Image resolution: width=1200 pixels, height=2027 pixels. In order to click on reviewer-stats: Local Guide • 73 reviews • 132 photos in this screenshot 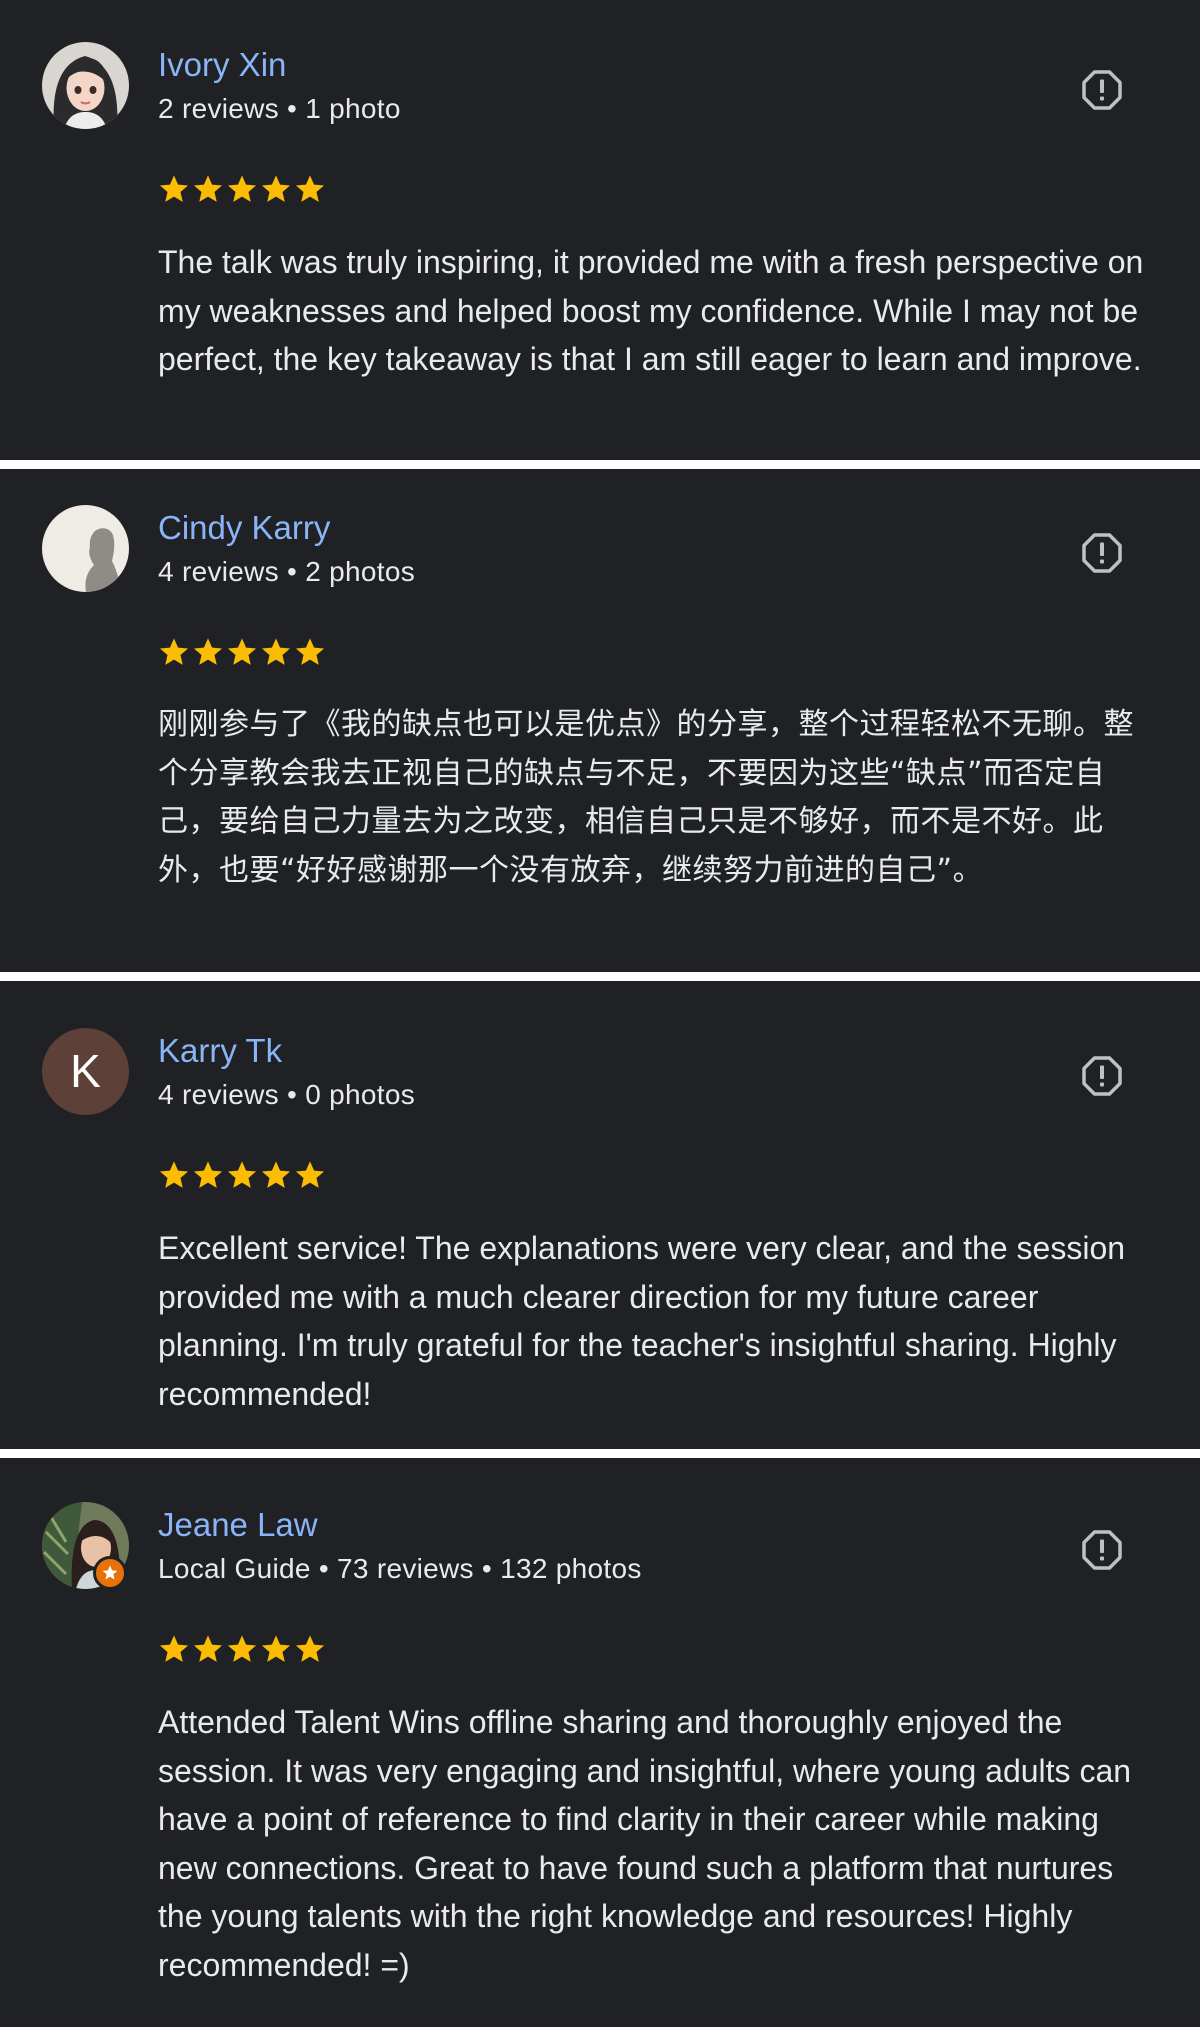, I will do `click(400, 1568)`.